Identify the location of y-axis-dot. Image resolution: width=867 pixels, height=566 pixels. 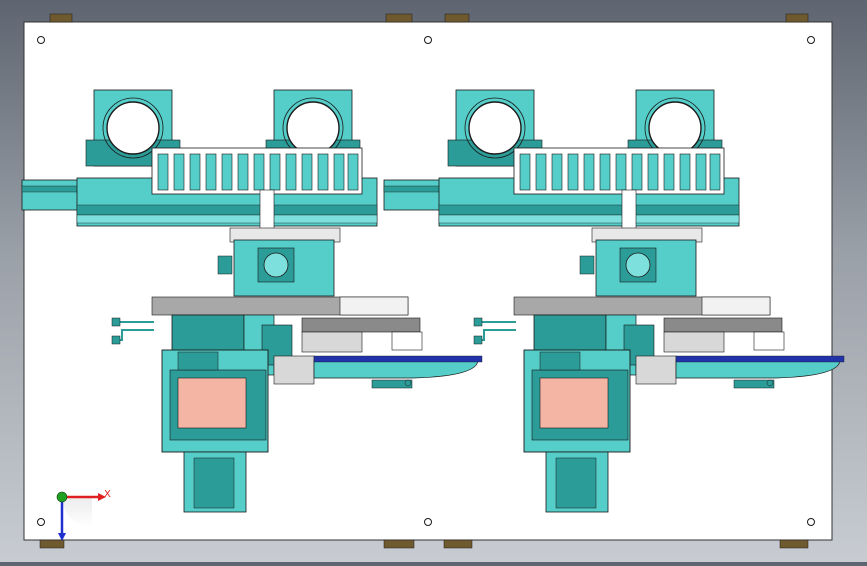
(62, 497).